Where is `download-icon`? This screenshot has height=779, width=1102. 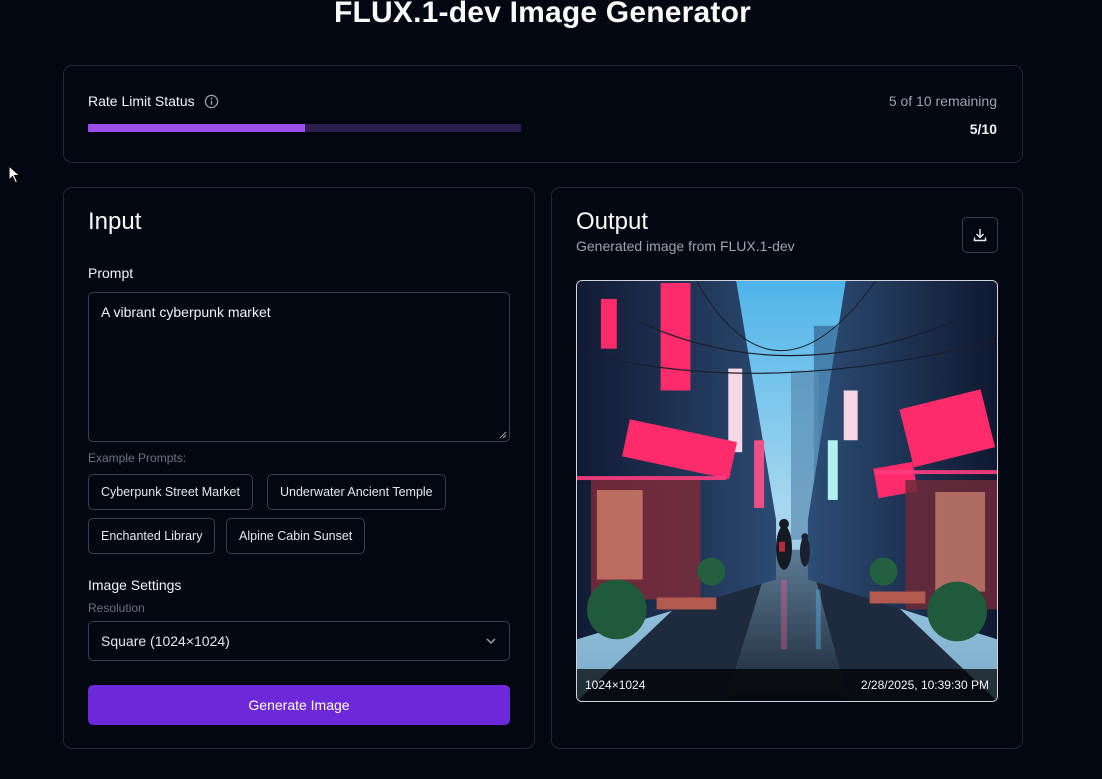
download-icon is located at coordinates (980, 235).